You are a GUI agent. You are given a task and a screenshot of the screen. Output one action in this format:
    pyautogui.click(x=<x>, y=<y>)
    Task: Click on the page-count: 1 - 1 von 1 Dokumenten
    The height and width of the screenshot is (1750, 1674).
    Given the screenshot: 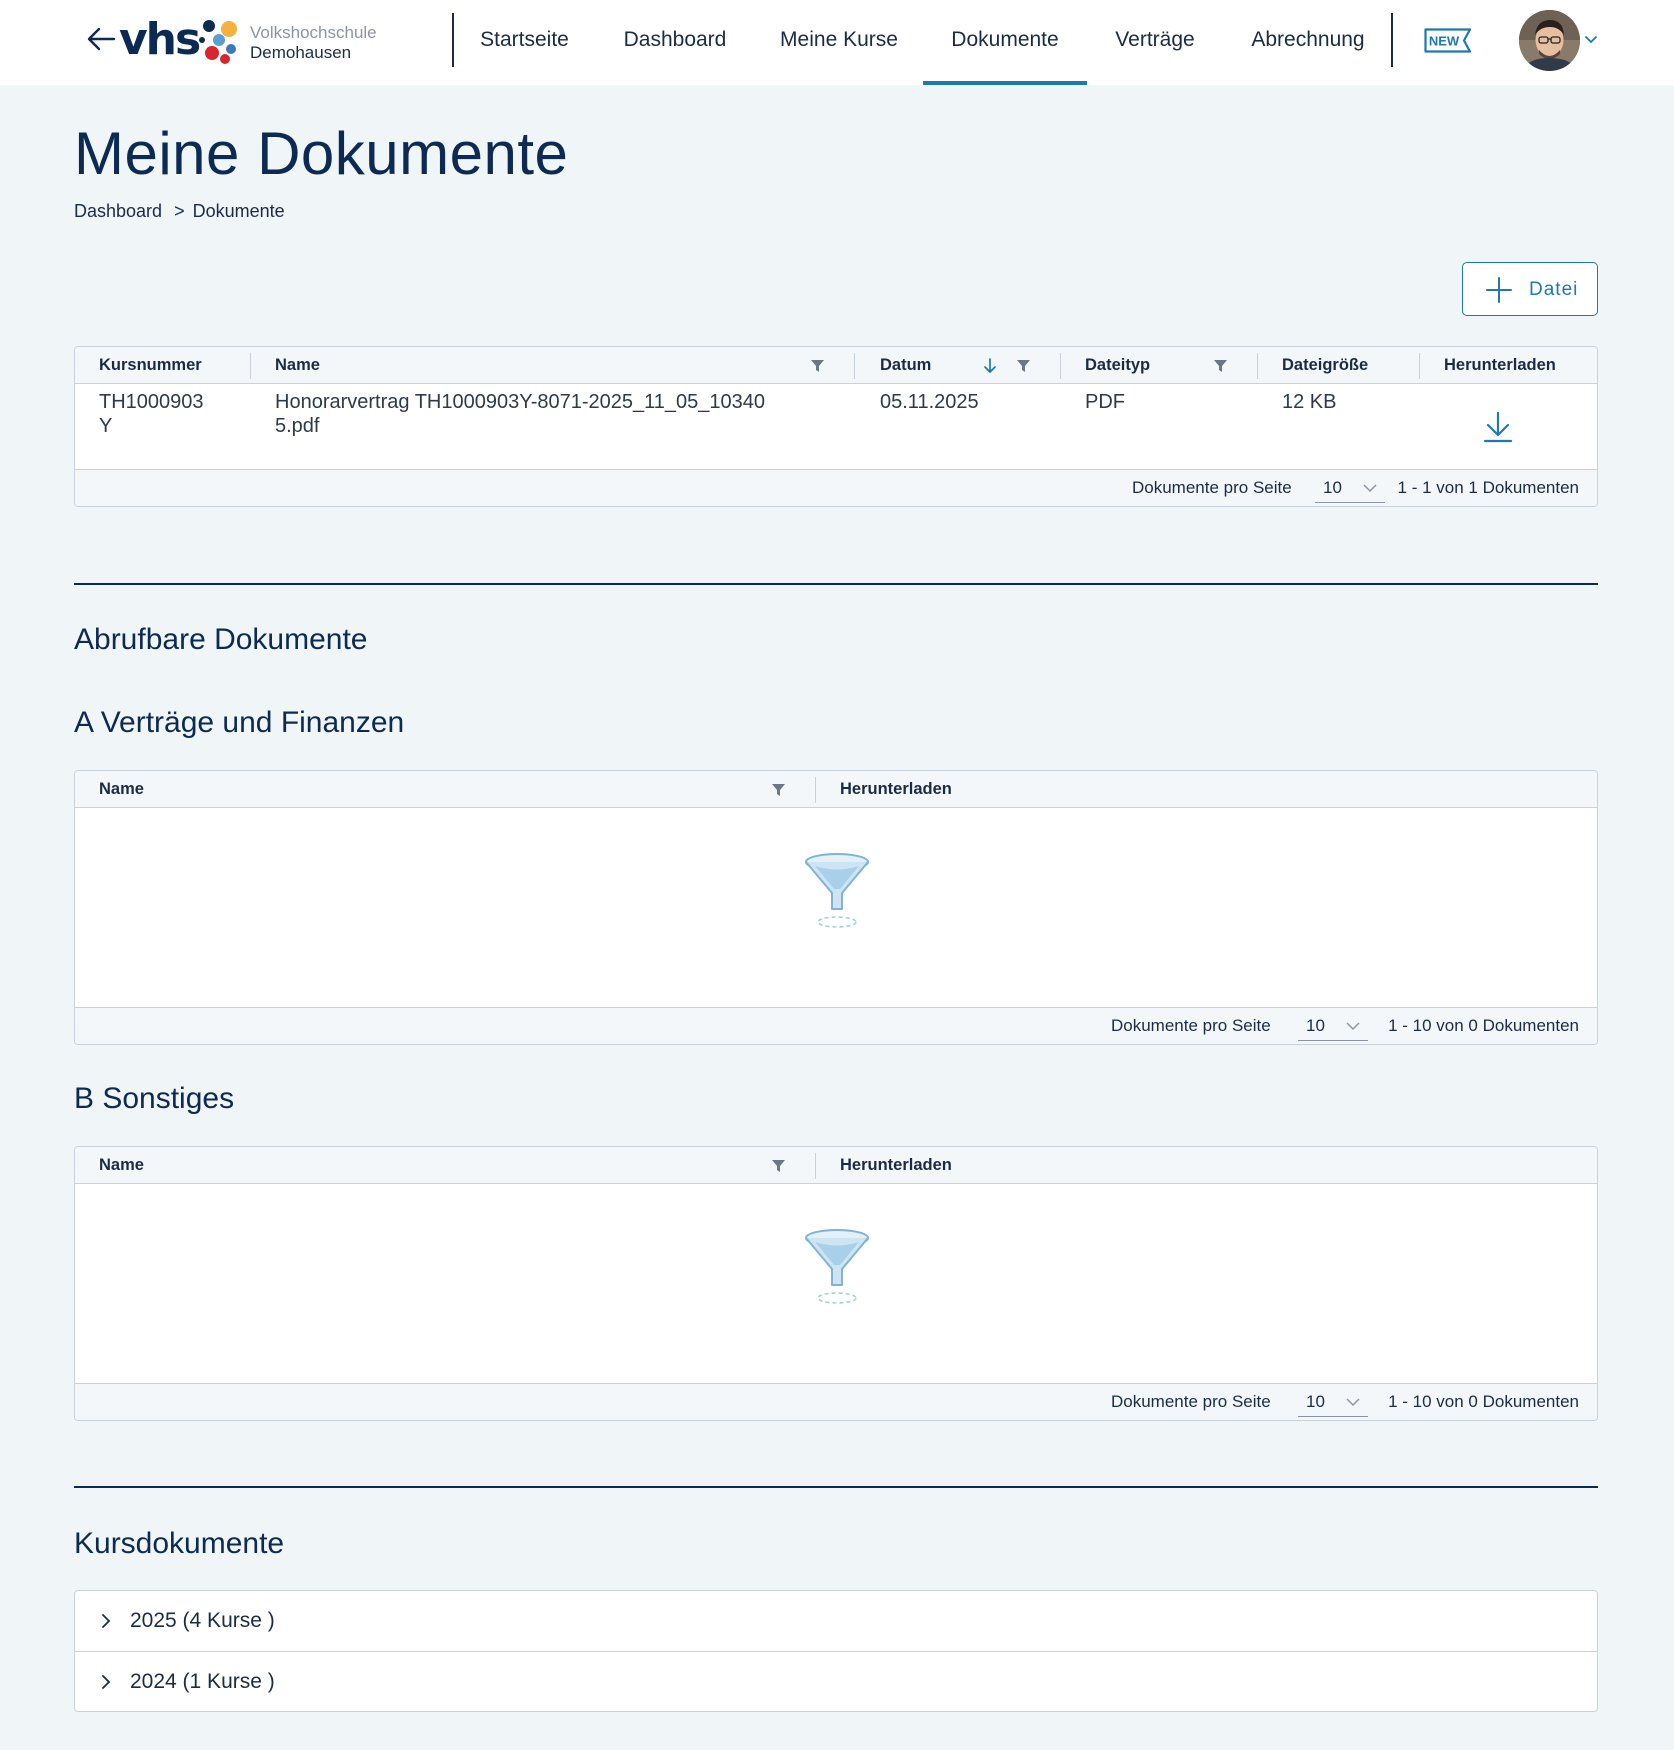 What is the action you would take?
    pyautogui.click(x=1488, y=487)
    